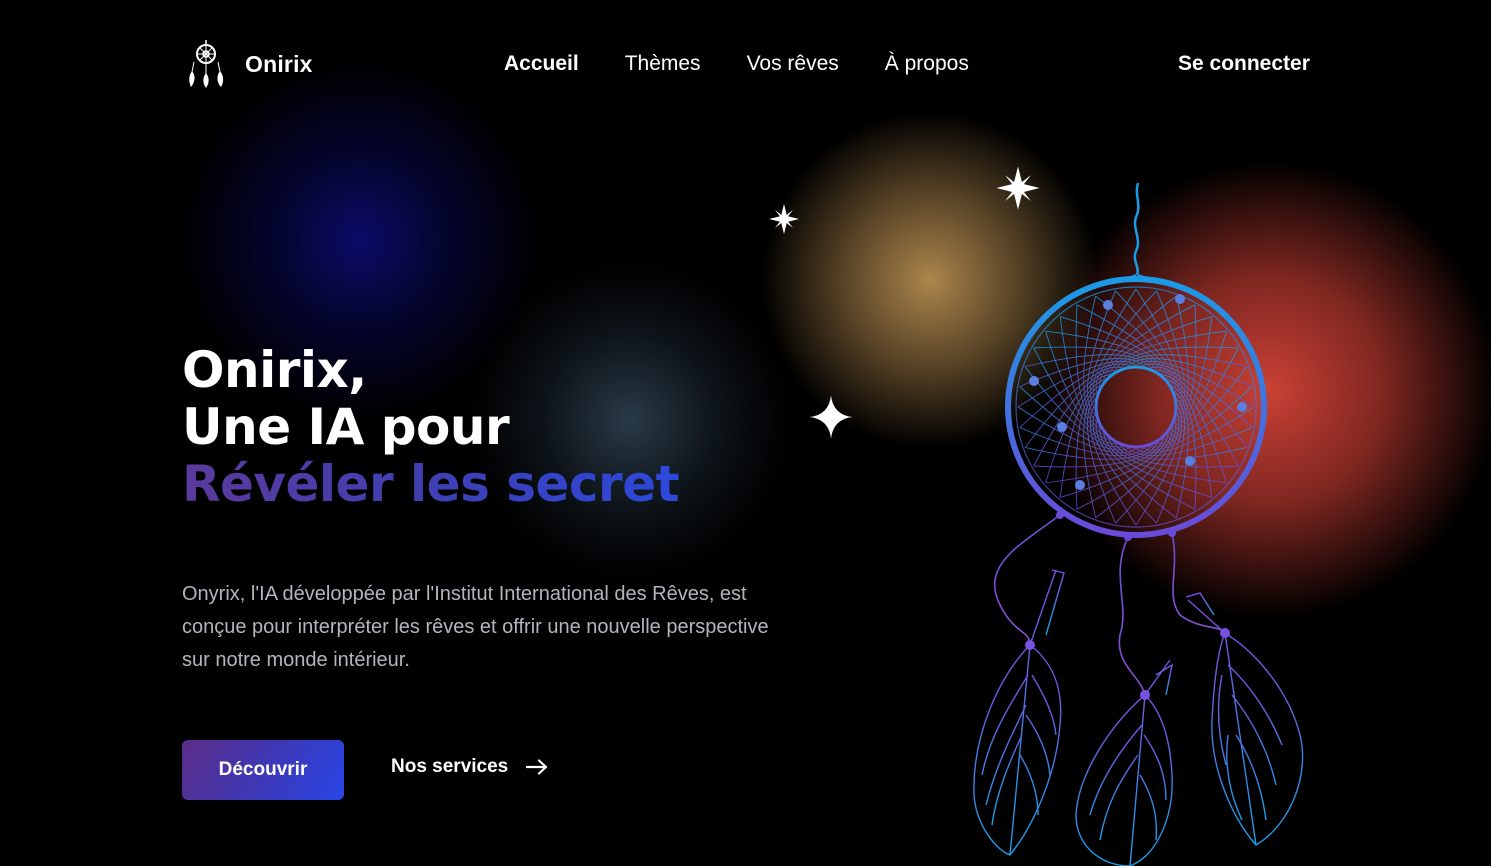  I want to click on nav-link-vos-reves: Vos rêves, so click(793, 64).